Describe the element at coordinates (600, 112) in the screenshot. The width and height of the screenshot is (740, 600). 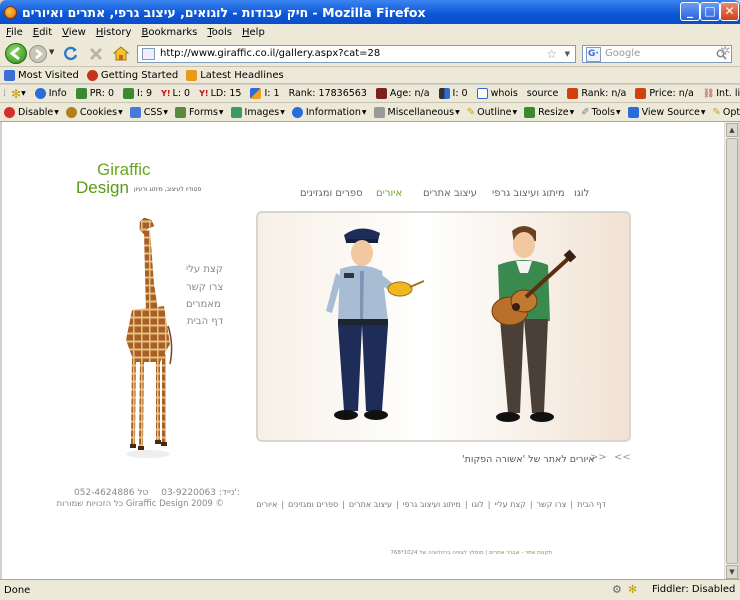
I see `dev-tools-menu: ✐ Tools ▼` at that location.